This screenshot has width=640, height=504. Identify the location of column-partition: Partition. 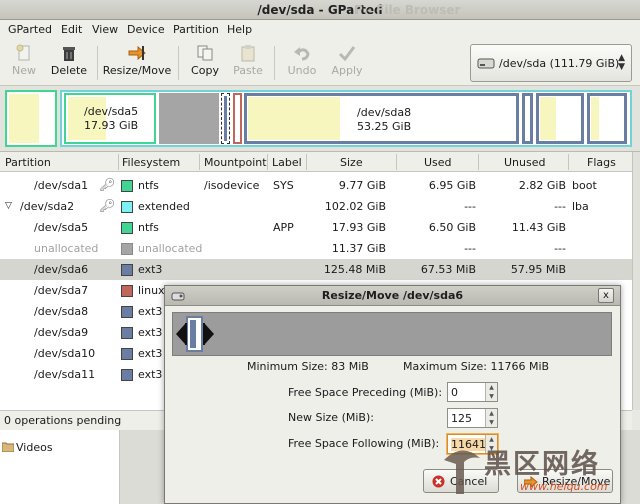
(28, 162).